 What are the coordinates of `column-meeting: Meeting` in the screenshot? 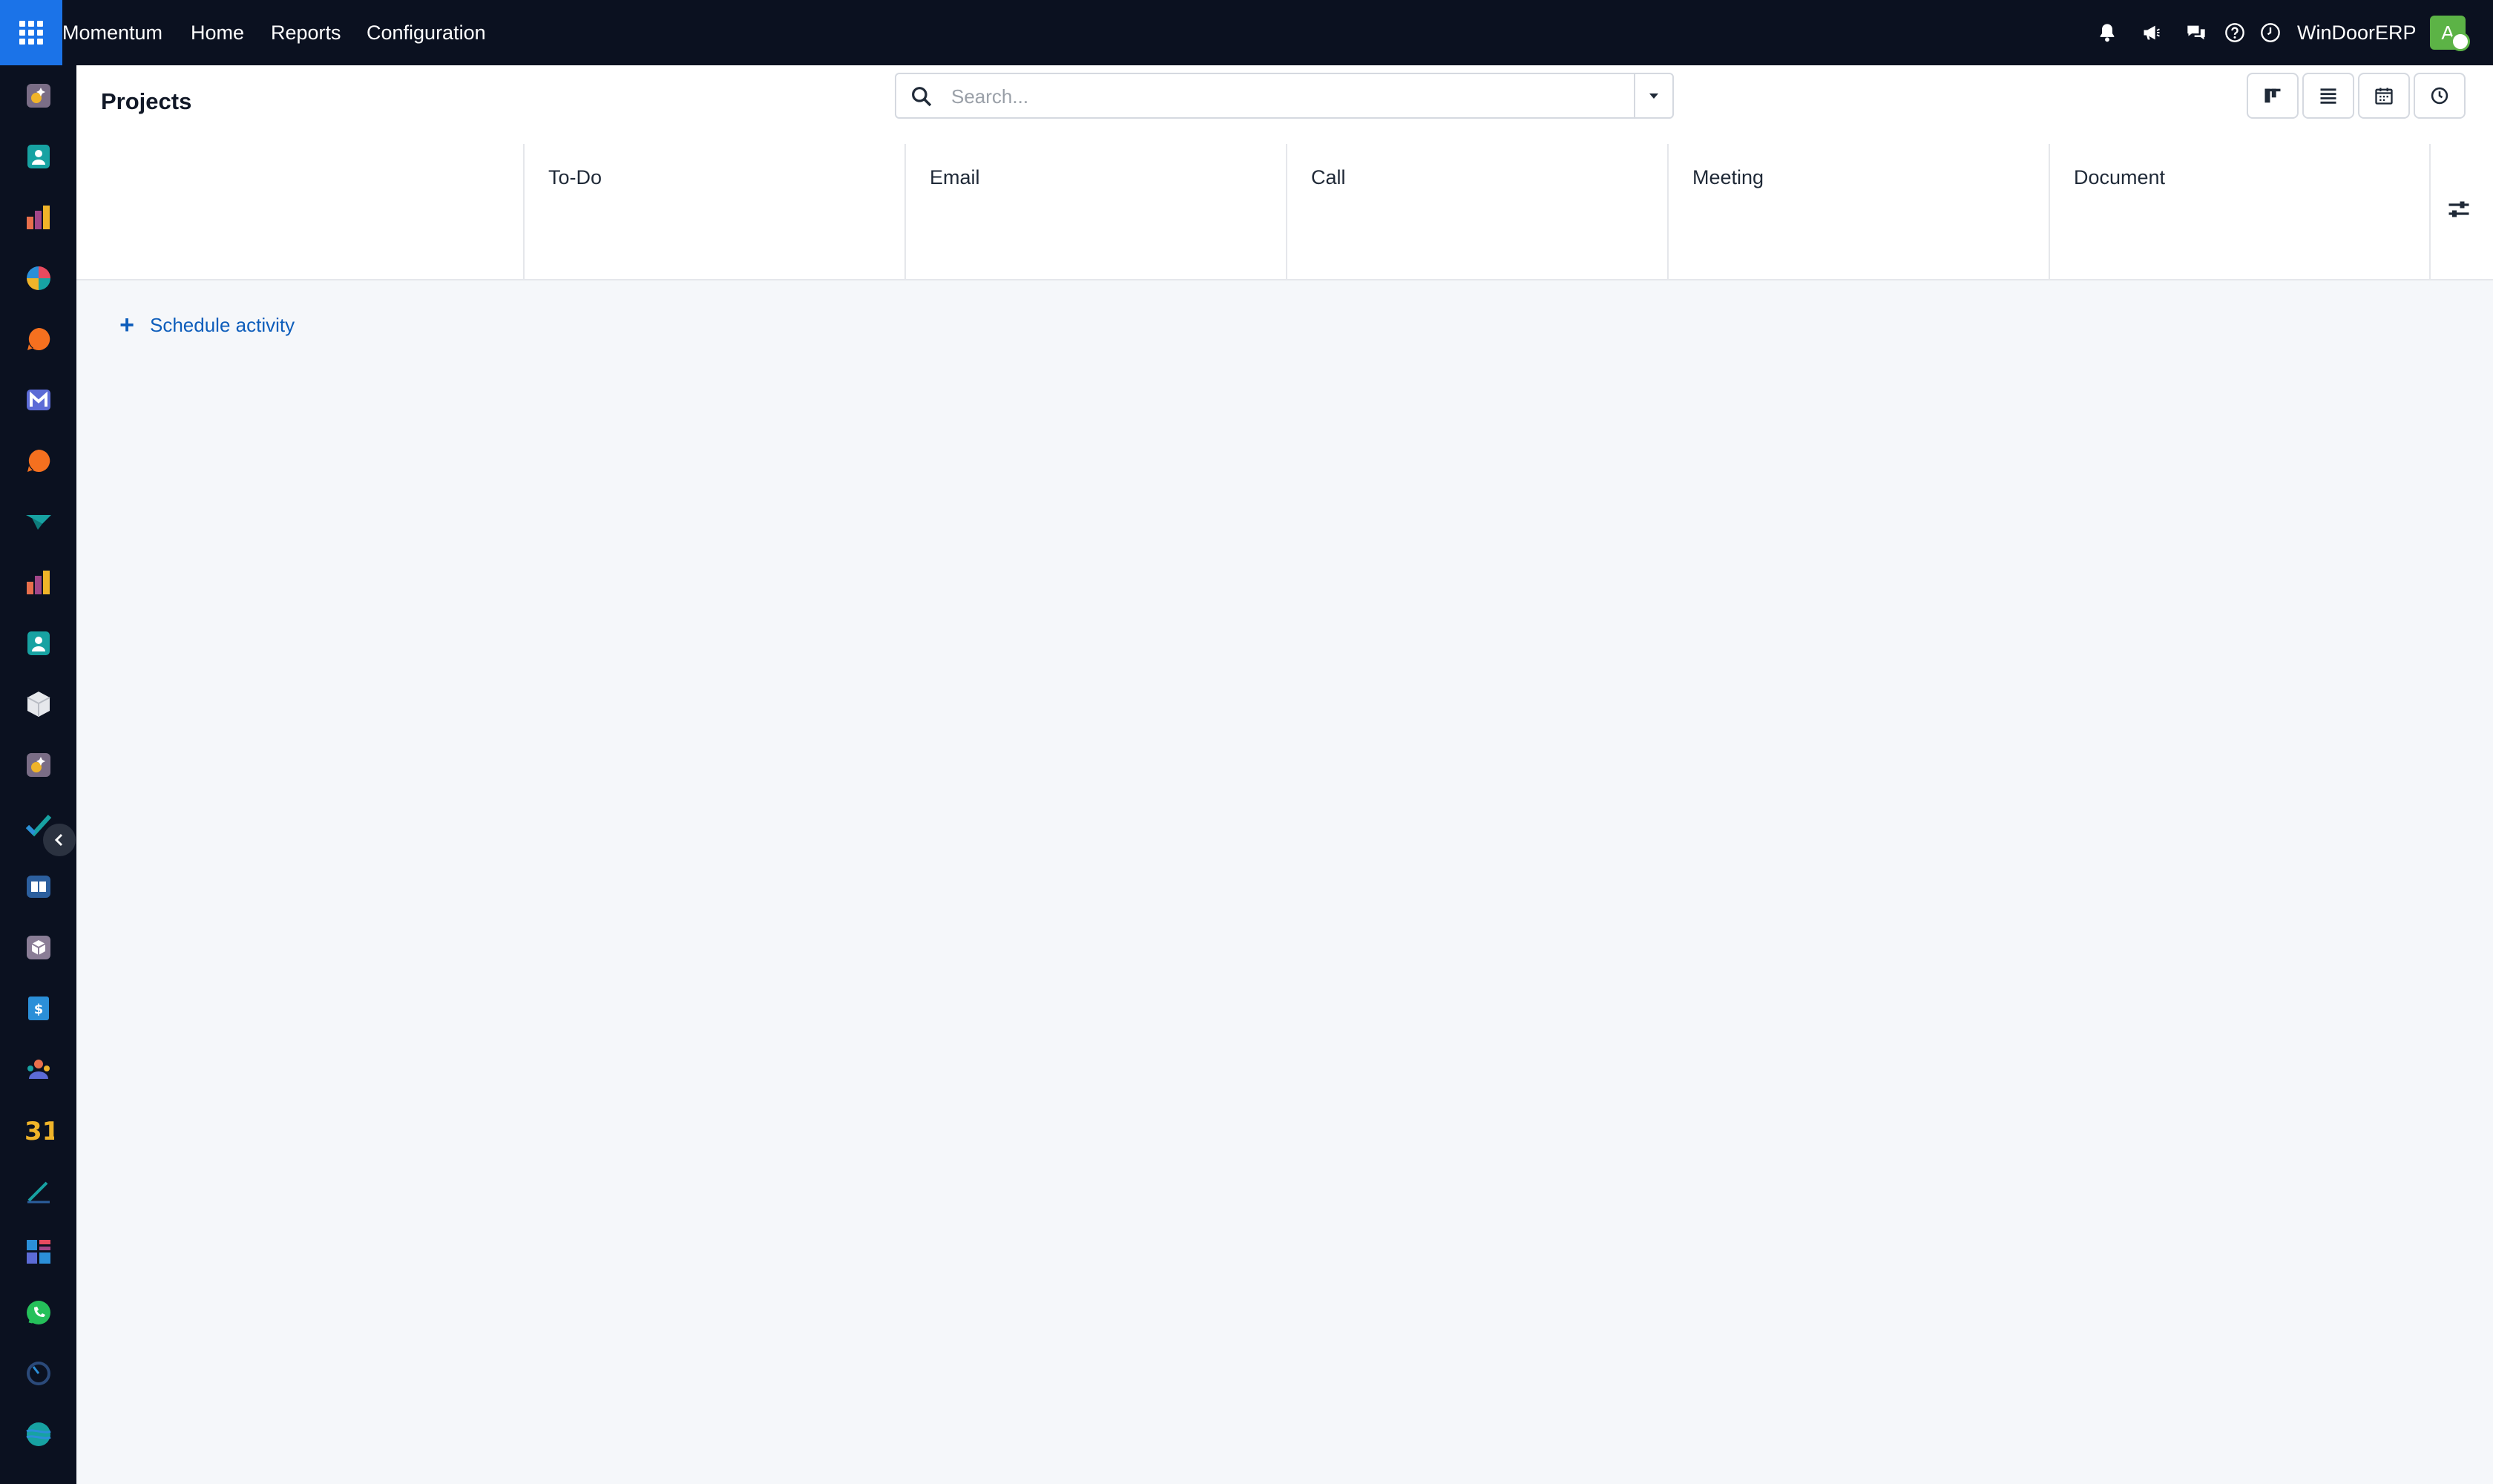 It's located at (1858, 211).